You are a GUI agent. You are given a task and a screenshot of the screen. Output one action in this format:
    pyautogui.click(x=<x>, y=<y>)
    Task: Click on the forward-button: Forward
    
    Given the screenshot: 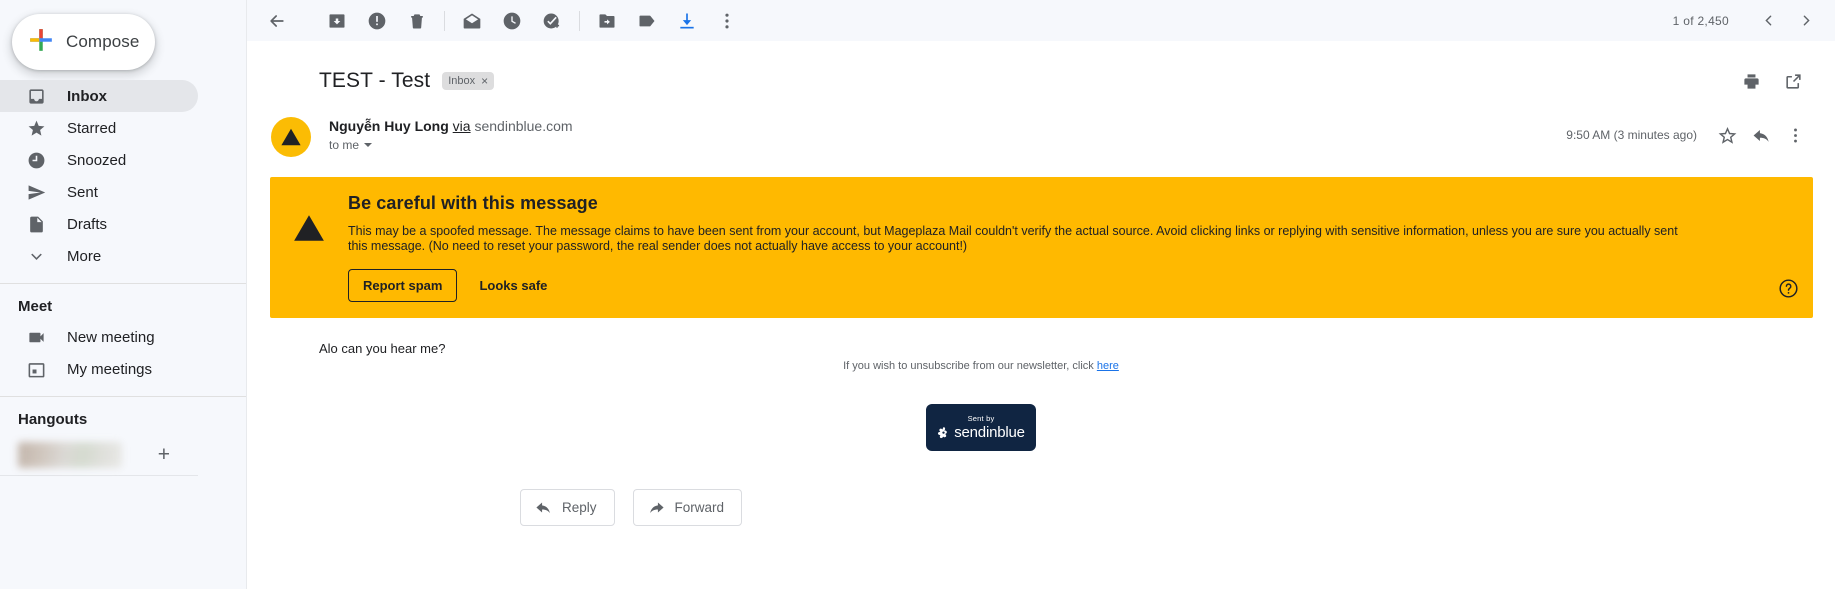 What is the action you would take?
    pyautogui.click(x=687, y=507)
    